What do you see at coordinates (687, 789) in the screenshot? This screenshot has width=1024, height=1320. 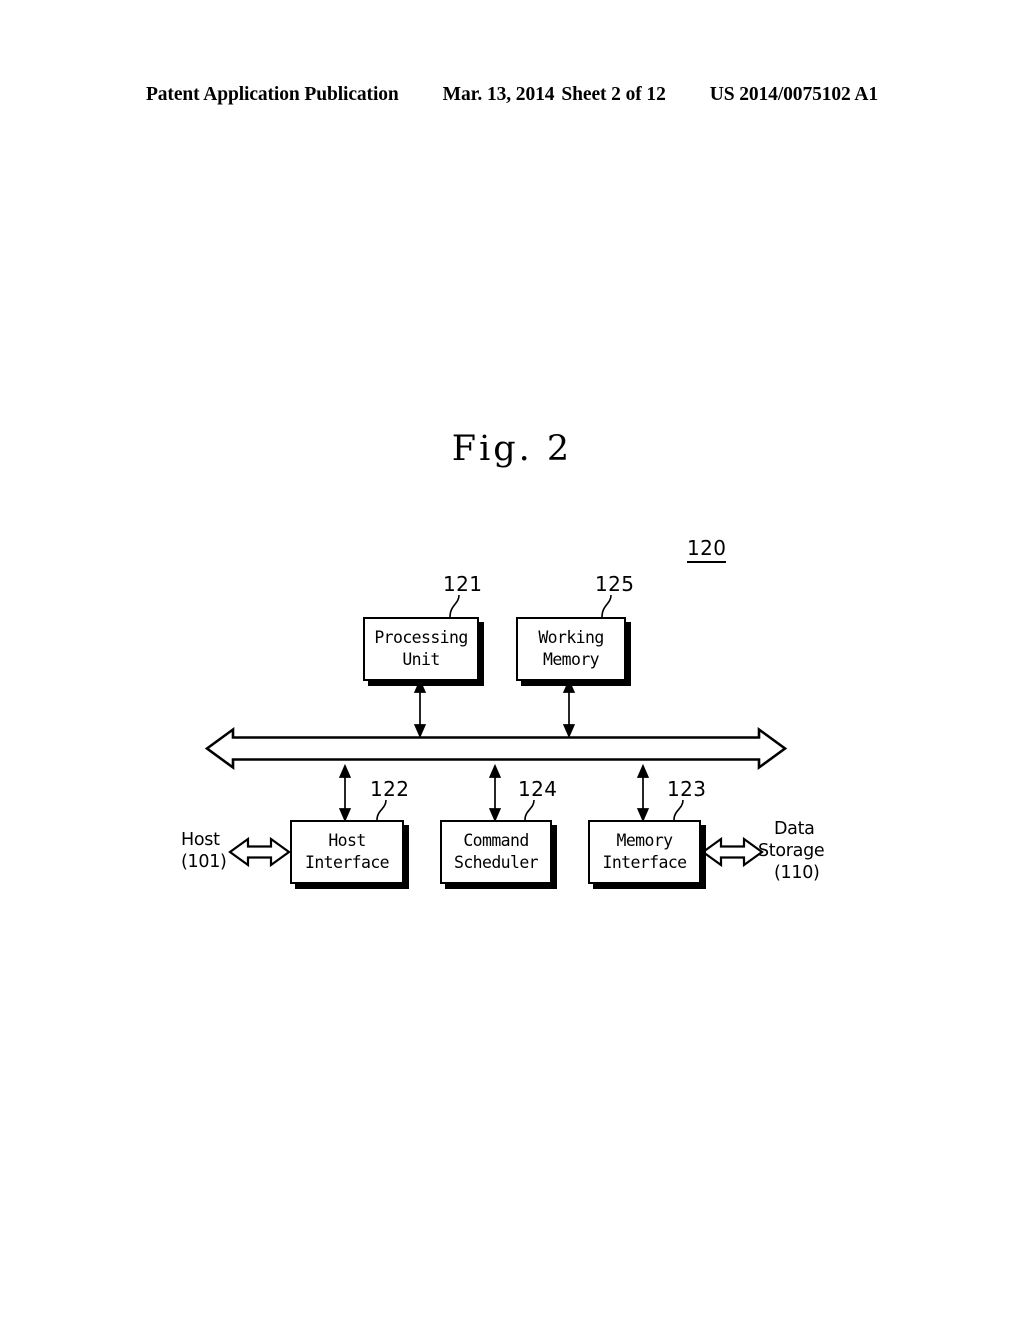 I see `reference-numeral-123: 123` at bounding box center [687, 789].